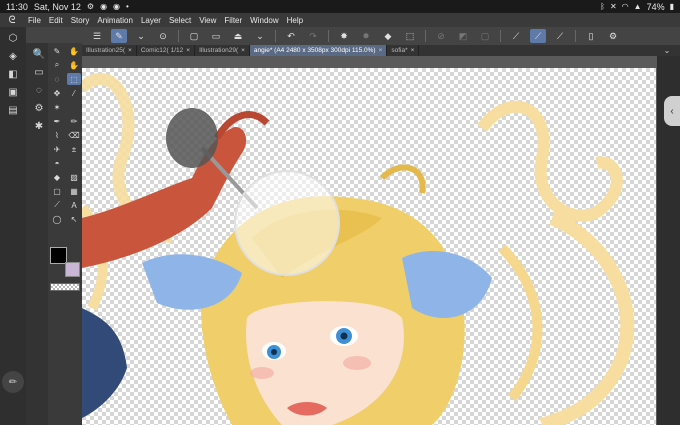 This screenshot has width=680, height=425. What do you see at coordinates (538, 36) in the screenshot?
I see `special-ruler-snap-icon: ⟋` at bounding box center [538, 36].